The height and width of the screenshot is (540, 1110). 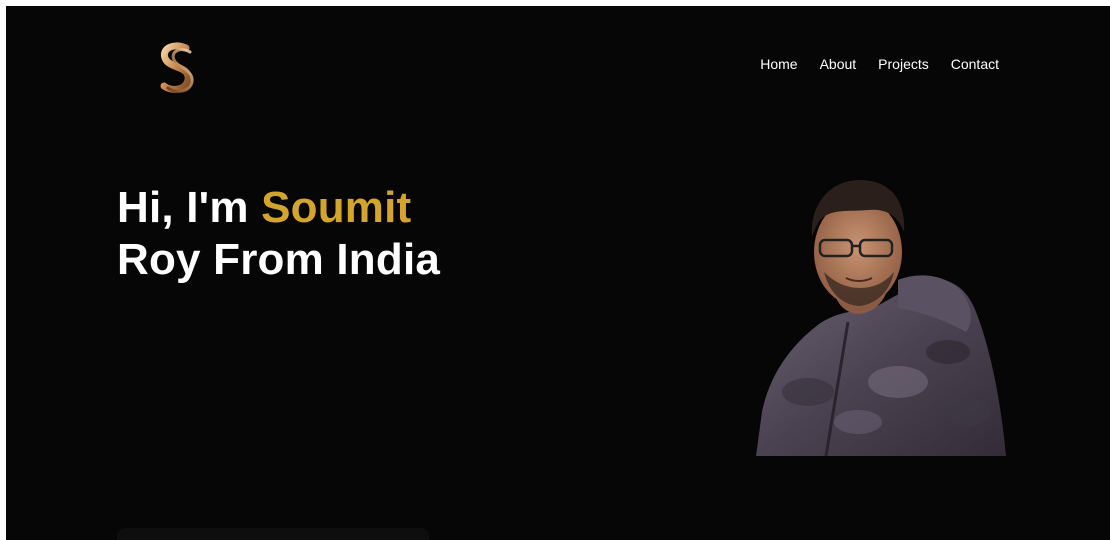 I want to click on main-nav: Home About Projects Contact, so click(x=879, y=64).